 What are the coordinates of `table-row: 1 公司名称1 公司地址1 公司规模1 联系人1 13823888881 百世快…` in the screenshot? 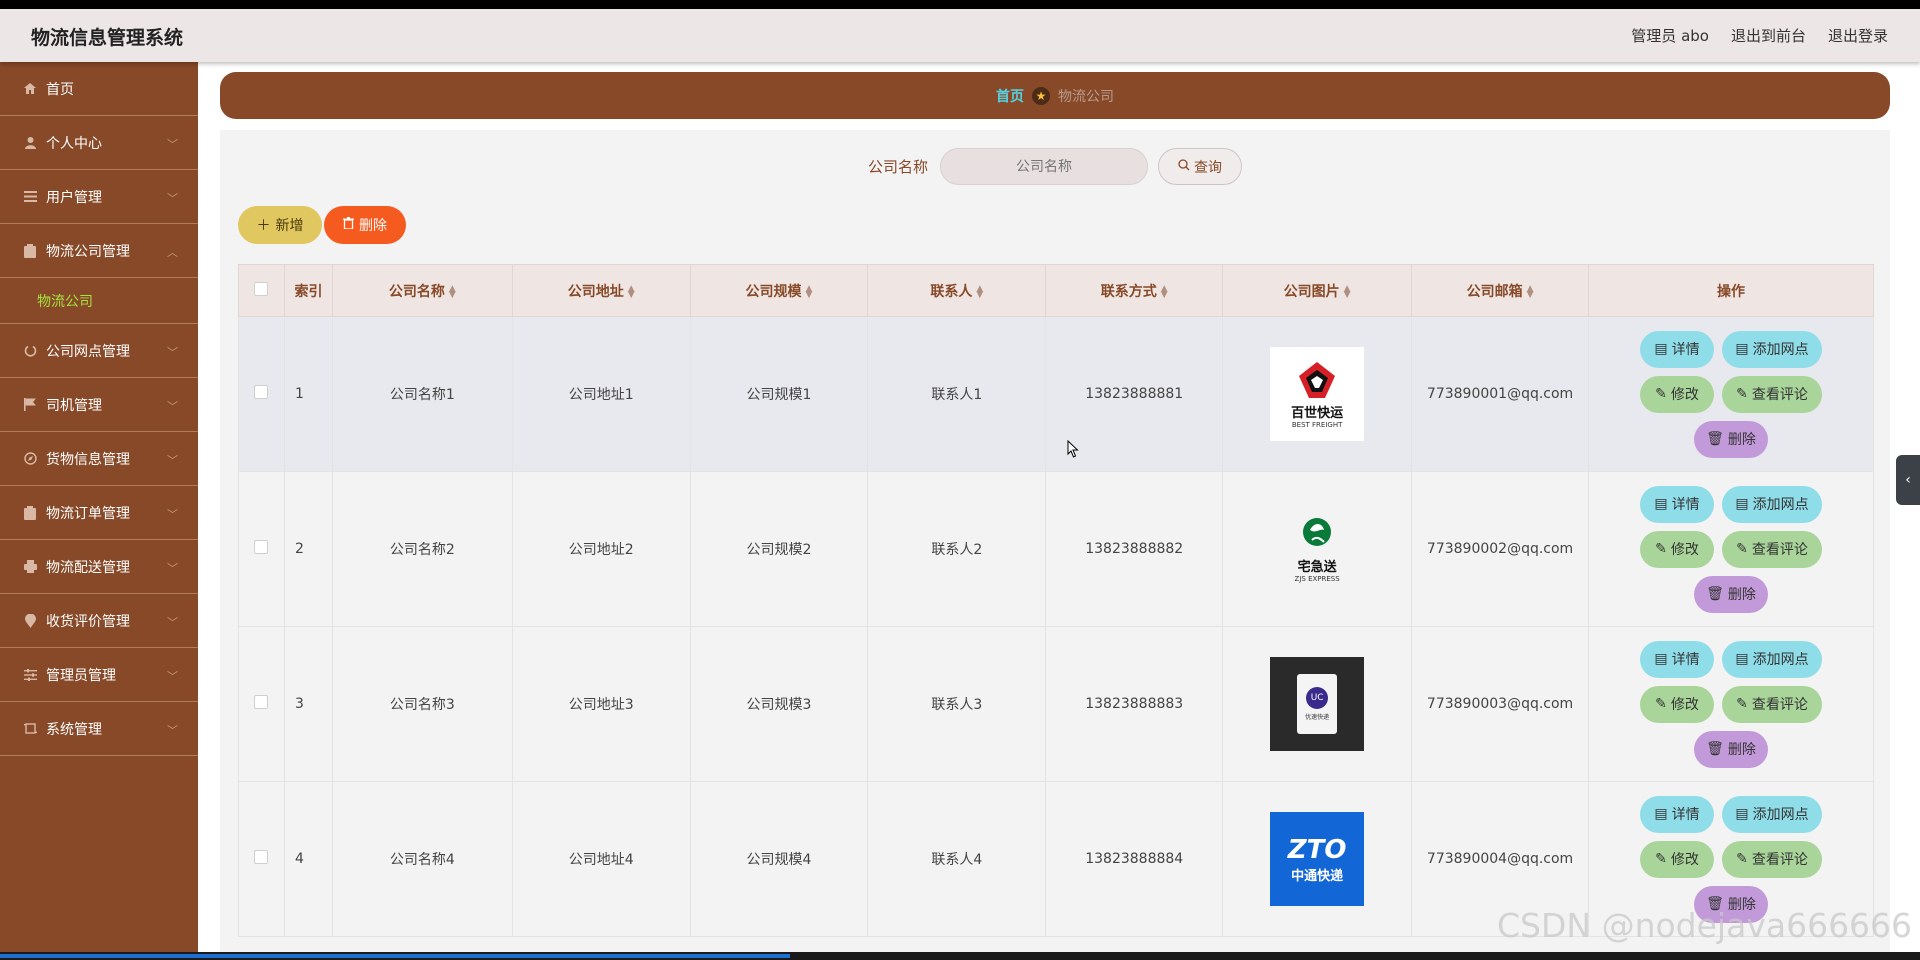 It's located at (1056, 394).